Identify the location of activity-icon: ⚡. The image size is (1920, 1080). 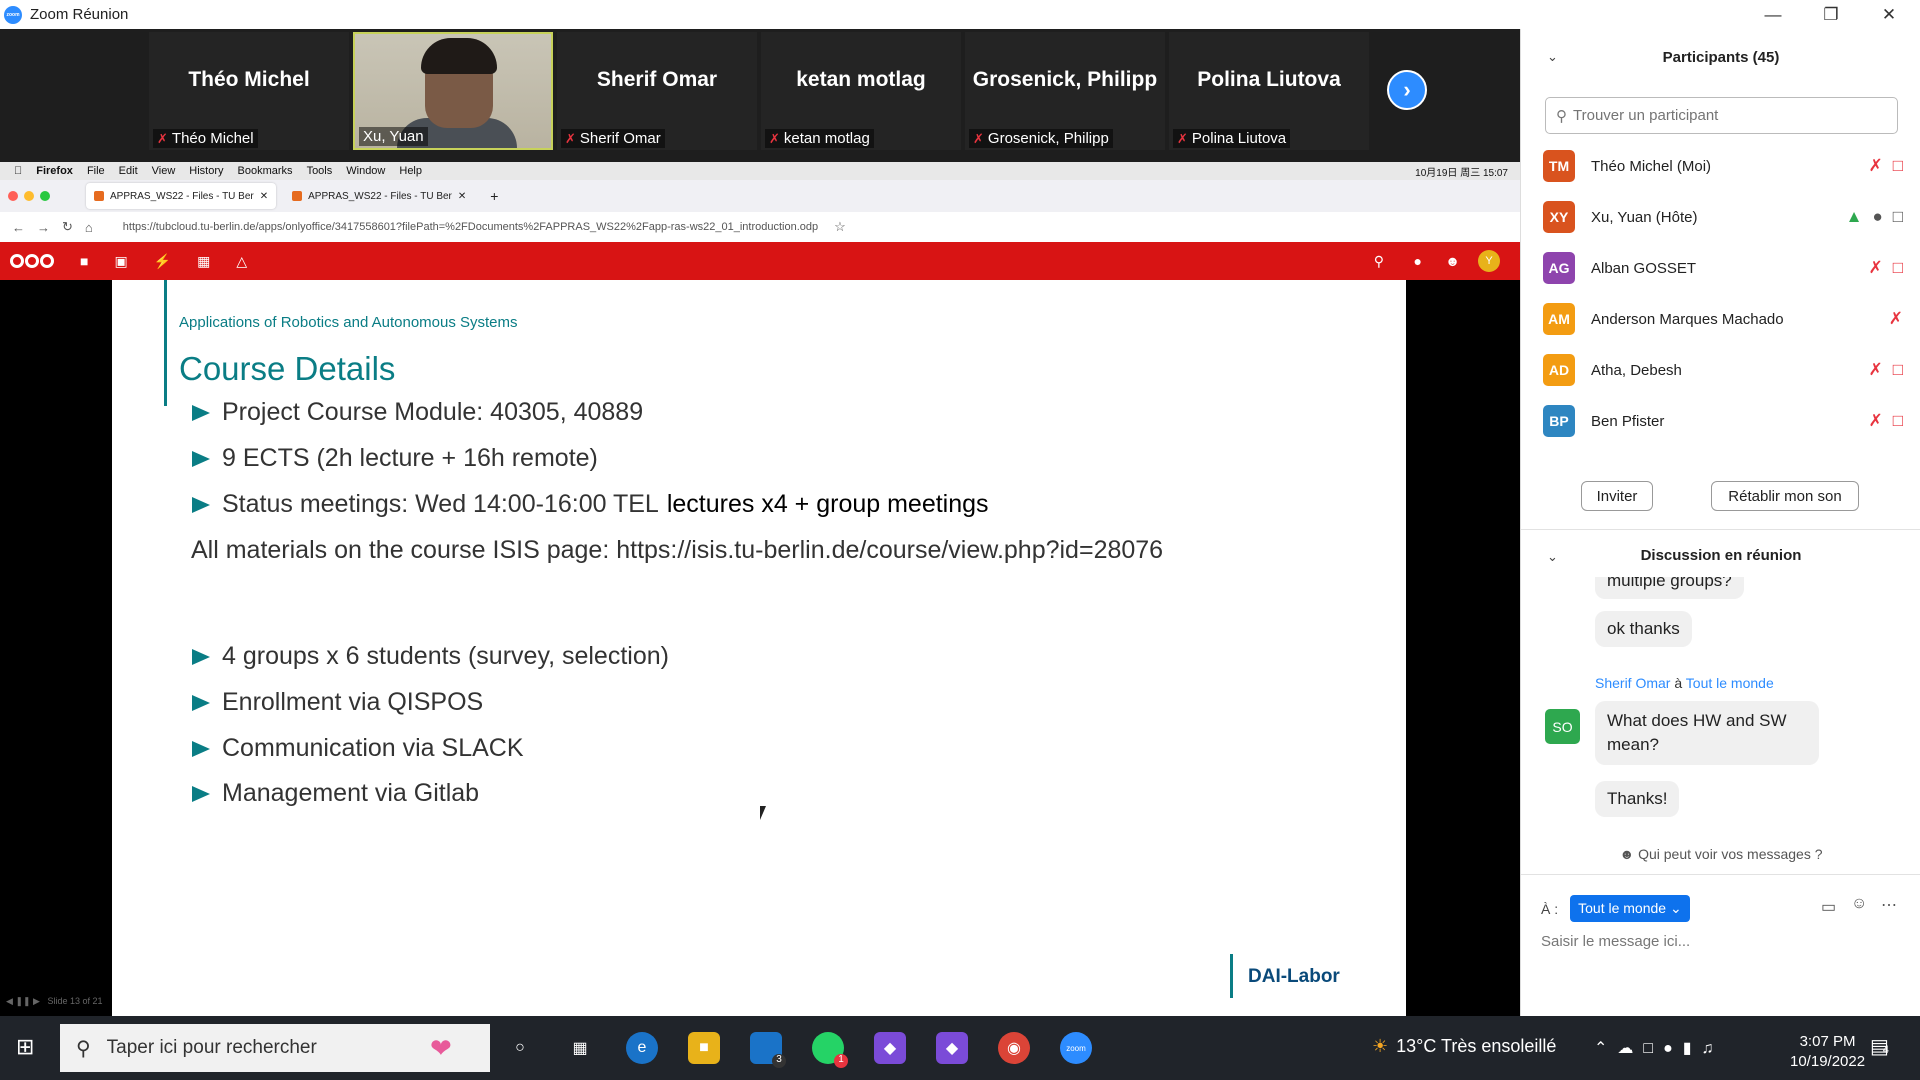
(162, 261).